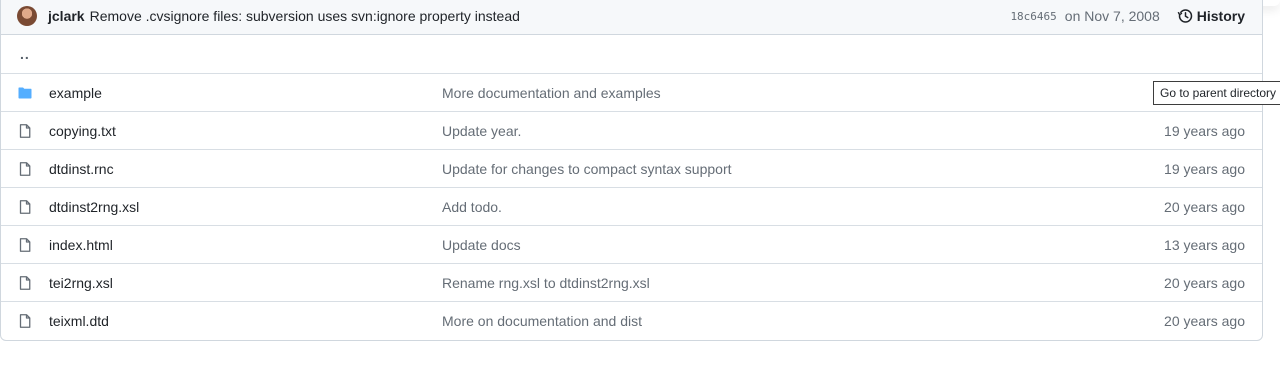 This screenshot has width=1280, height=378. What do you see at coordinates (1216, 93) in the screenshot?
I see `tooltip: Go to parent directory` at bounding box center [1216, 93].